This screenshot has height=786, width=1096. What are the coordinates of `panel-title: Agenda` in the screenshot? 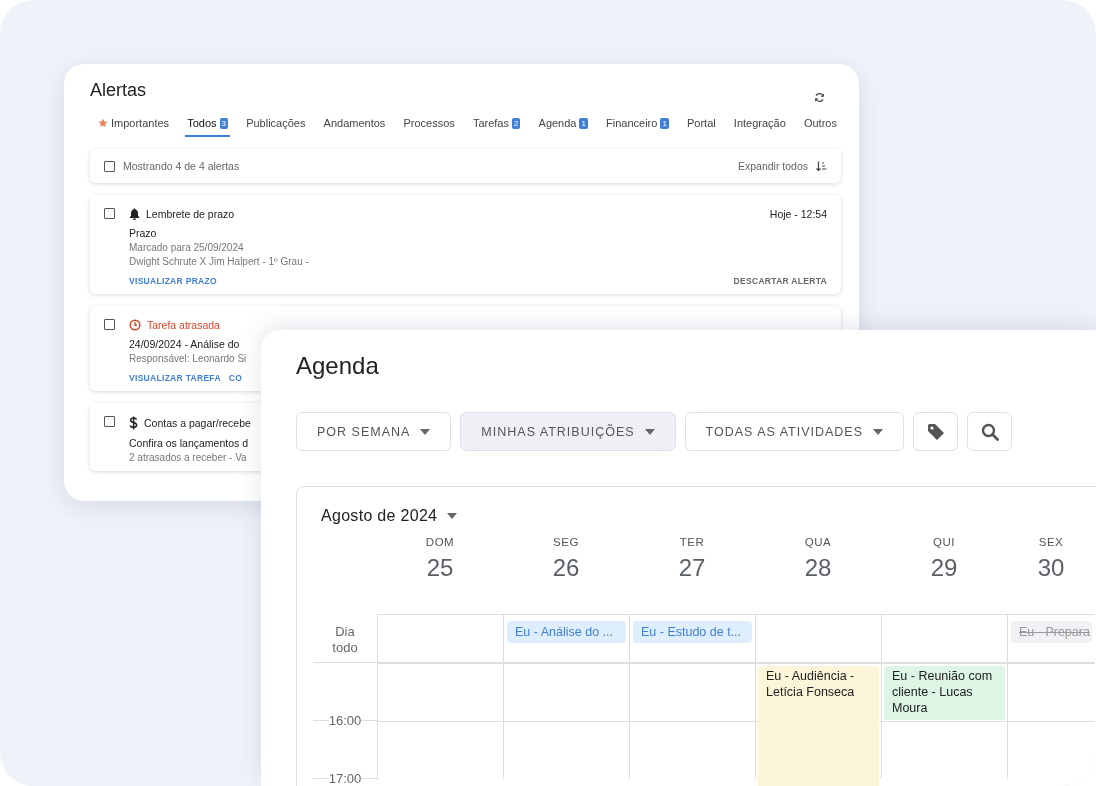 It's located at (338, 366).